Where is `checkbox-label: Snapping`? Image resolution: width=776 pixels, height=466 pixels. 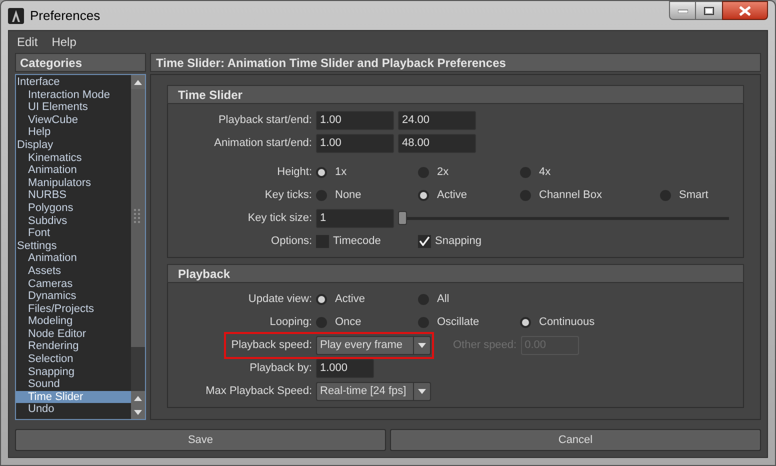 checkbox-label: Snapping is located at coordinates (458, 241).